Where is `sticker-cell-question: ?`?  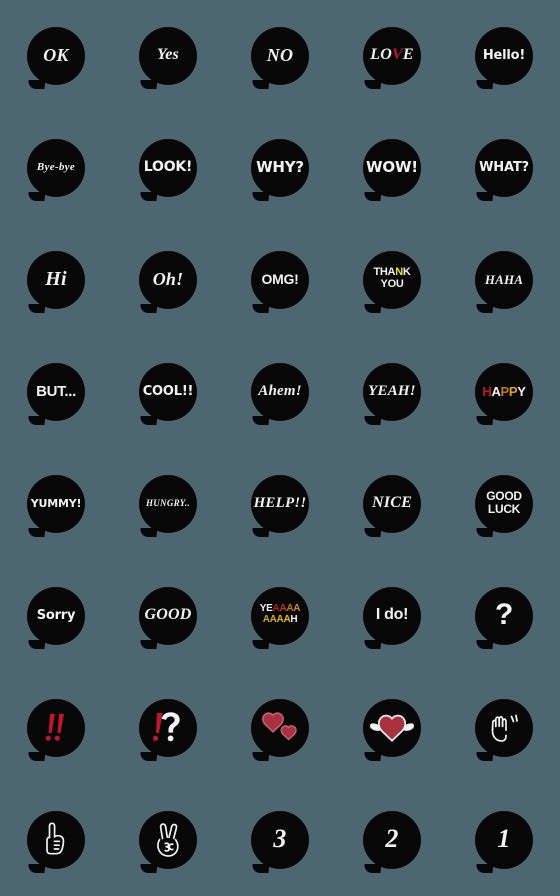 sticker-cell-question: ? is located at coordinates (504, 616).